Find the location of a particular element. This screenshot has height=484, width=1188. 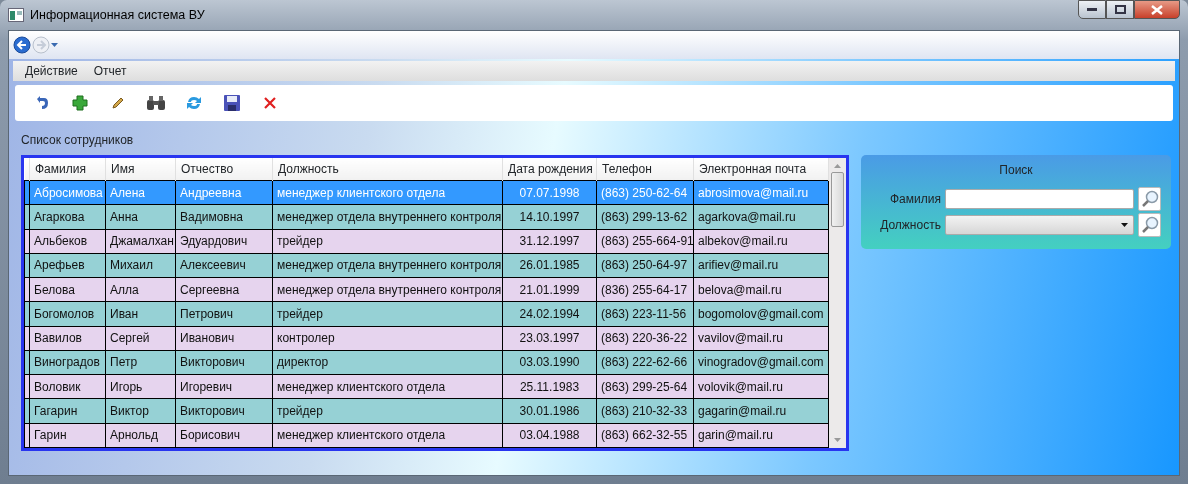

table-cell: (863) 299-13-62 is located at coordinates (645, 217).